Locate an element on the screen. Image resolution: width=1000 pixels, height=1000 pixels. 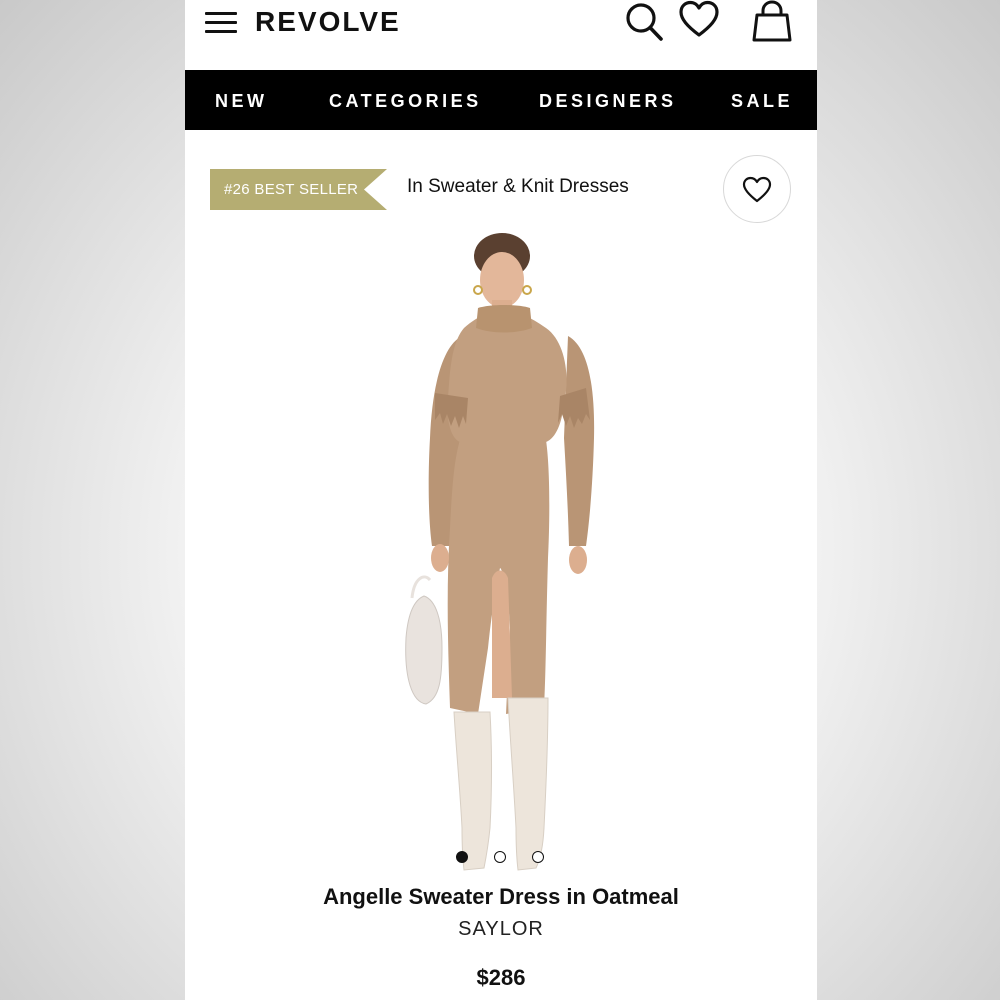
nav-designers: DESIGNERS is located at coordinates (608, 100).